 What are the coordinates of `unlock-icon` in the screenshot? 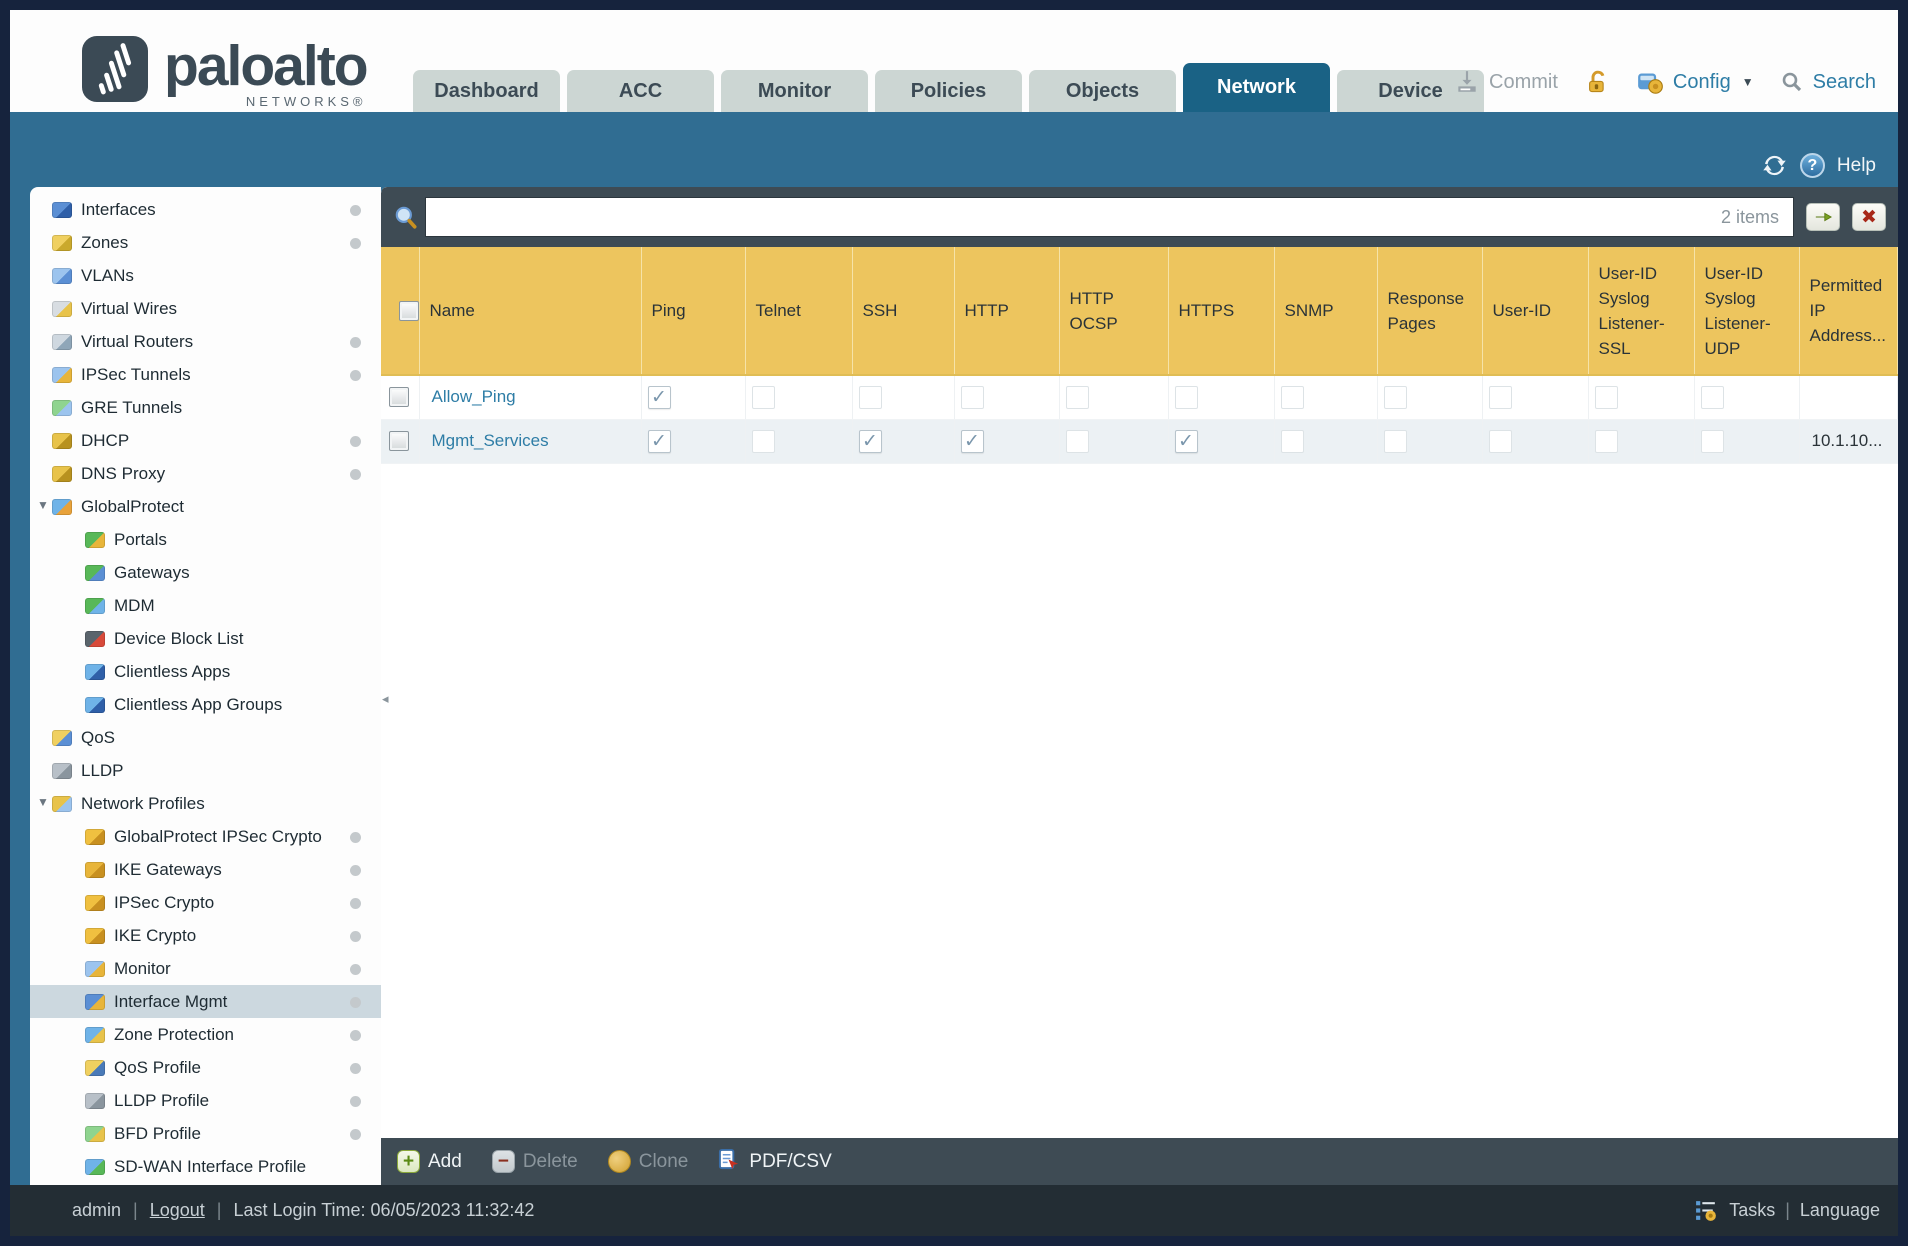 It's located at (1597, 82).